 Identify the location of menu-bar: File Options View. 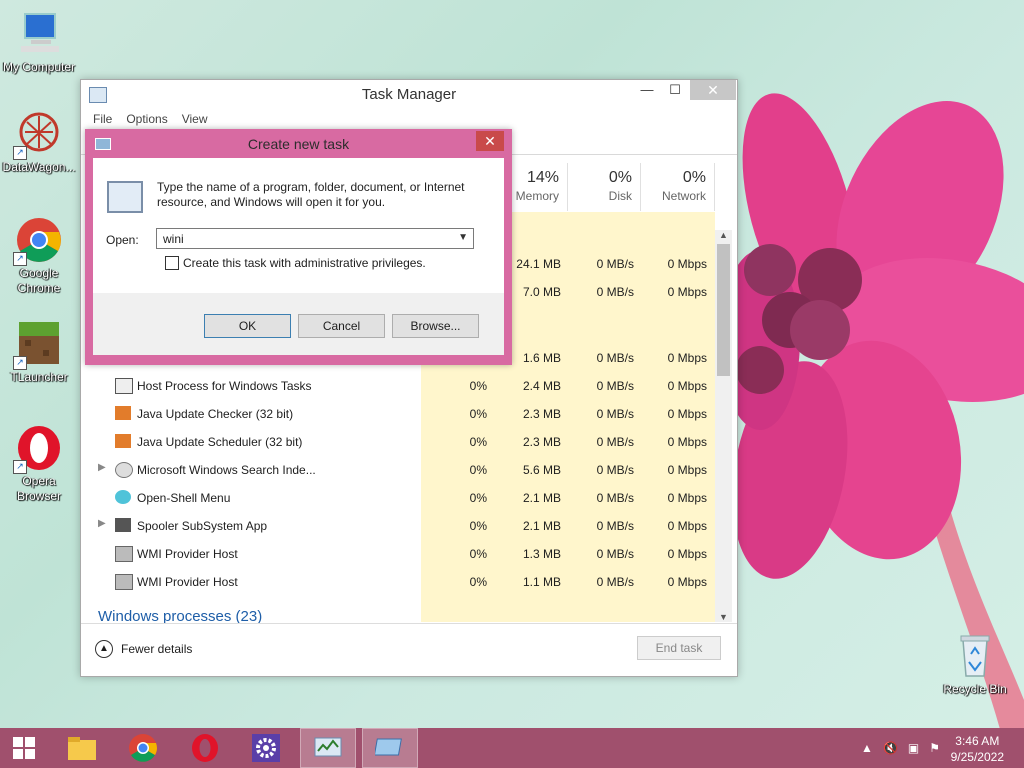
(409, 119).